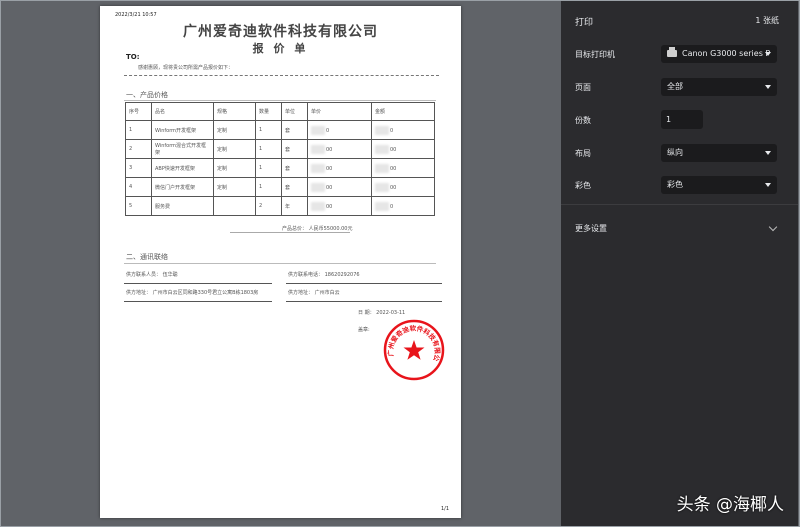  I want to click on contact-phone: 供方联系电话： 18620292076, so click(324, 275).